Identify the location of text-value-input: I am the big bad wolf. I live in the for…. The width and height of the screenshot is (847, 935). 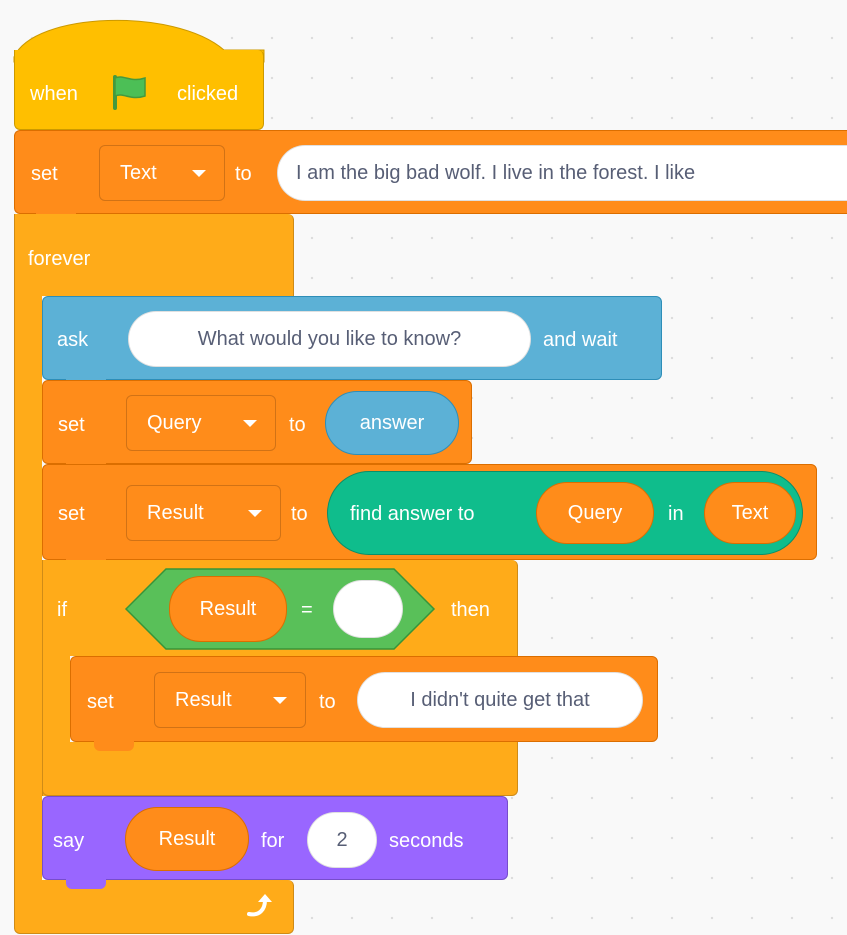
(562, 173).